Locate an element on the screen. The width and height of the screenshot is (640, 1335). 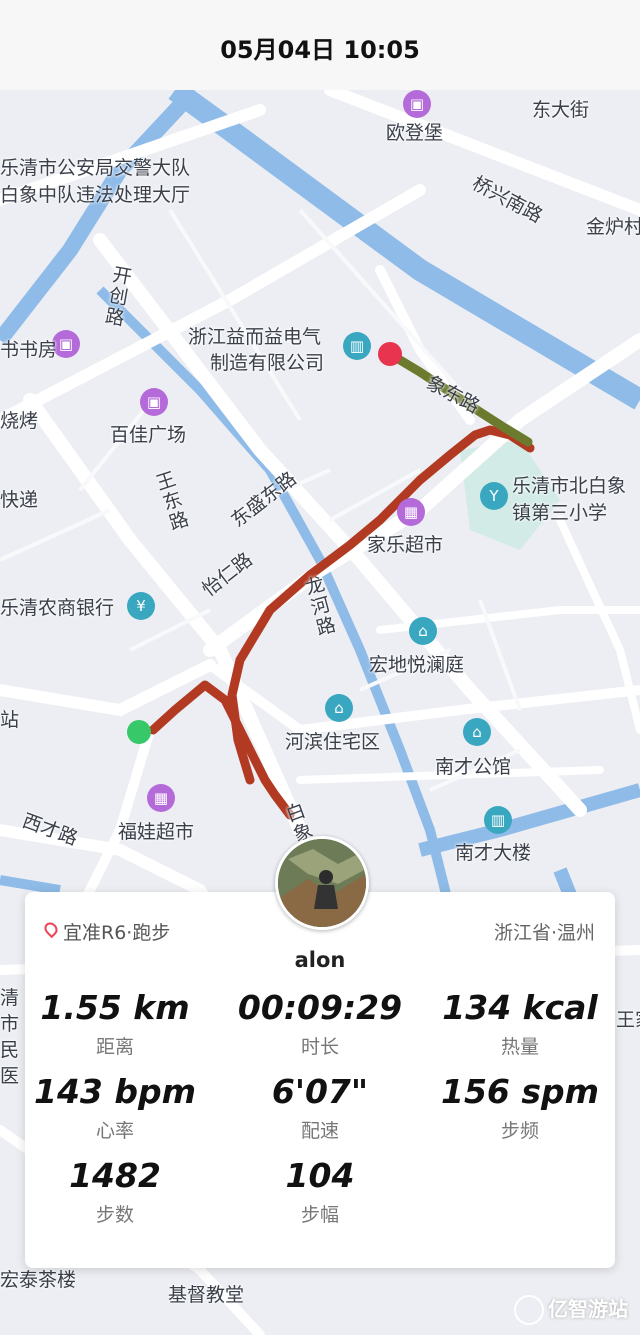
stat-stride: 104 步幅 is located at coordinates (320, 1191).